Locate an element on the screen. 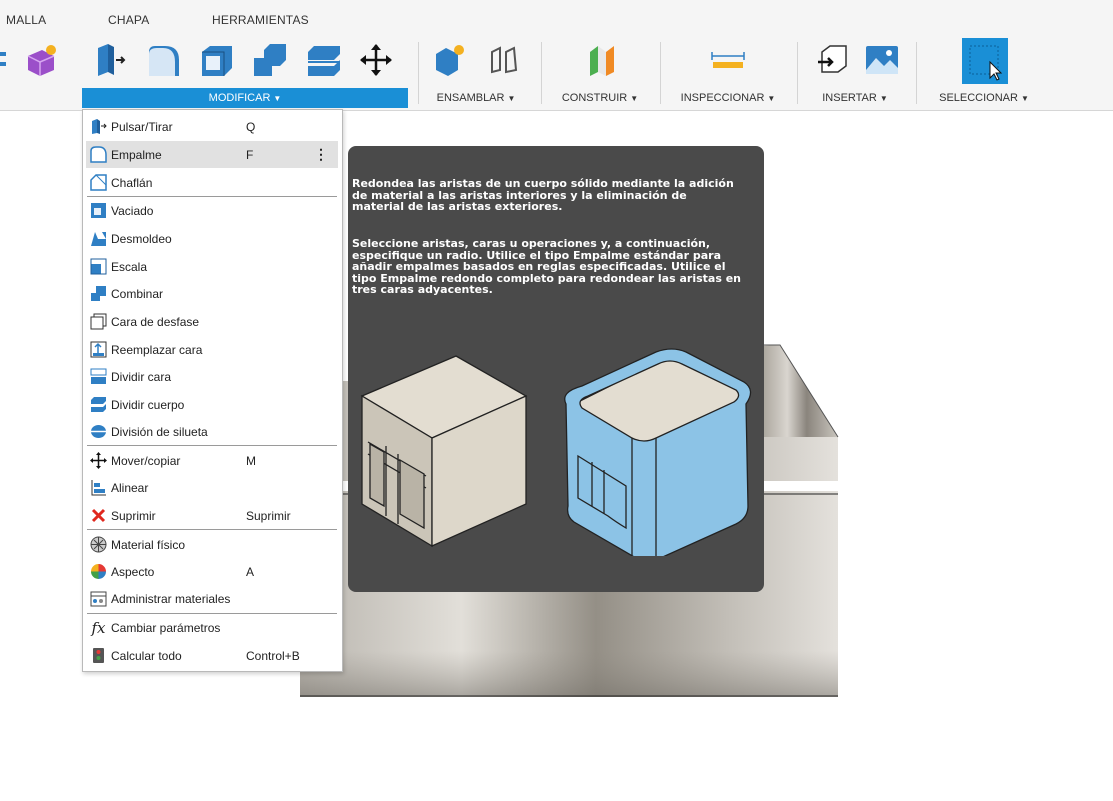 Image resolution: width=1113 pixels, height=801 pixels. menu-item-label: Combinar is located at coordinates (137, 293).